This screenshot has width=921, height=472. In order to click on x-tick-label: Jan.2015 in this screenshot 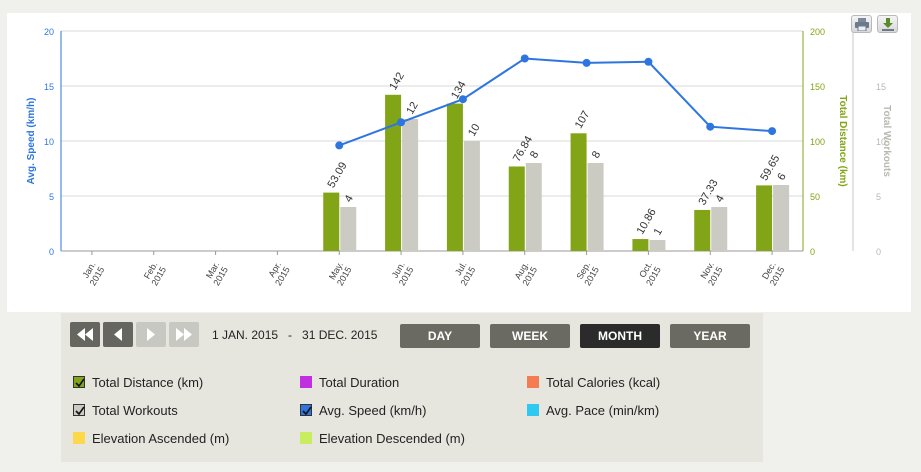, I will do `click(92, 273)`.